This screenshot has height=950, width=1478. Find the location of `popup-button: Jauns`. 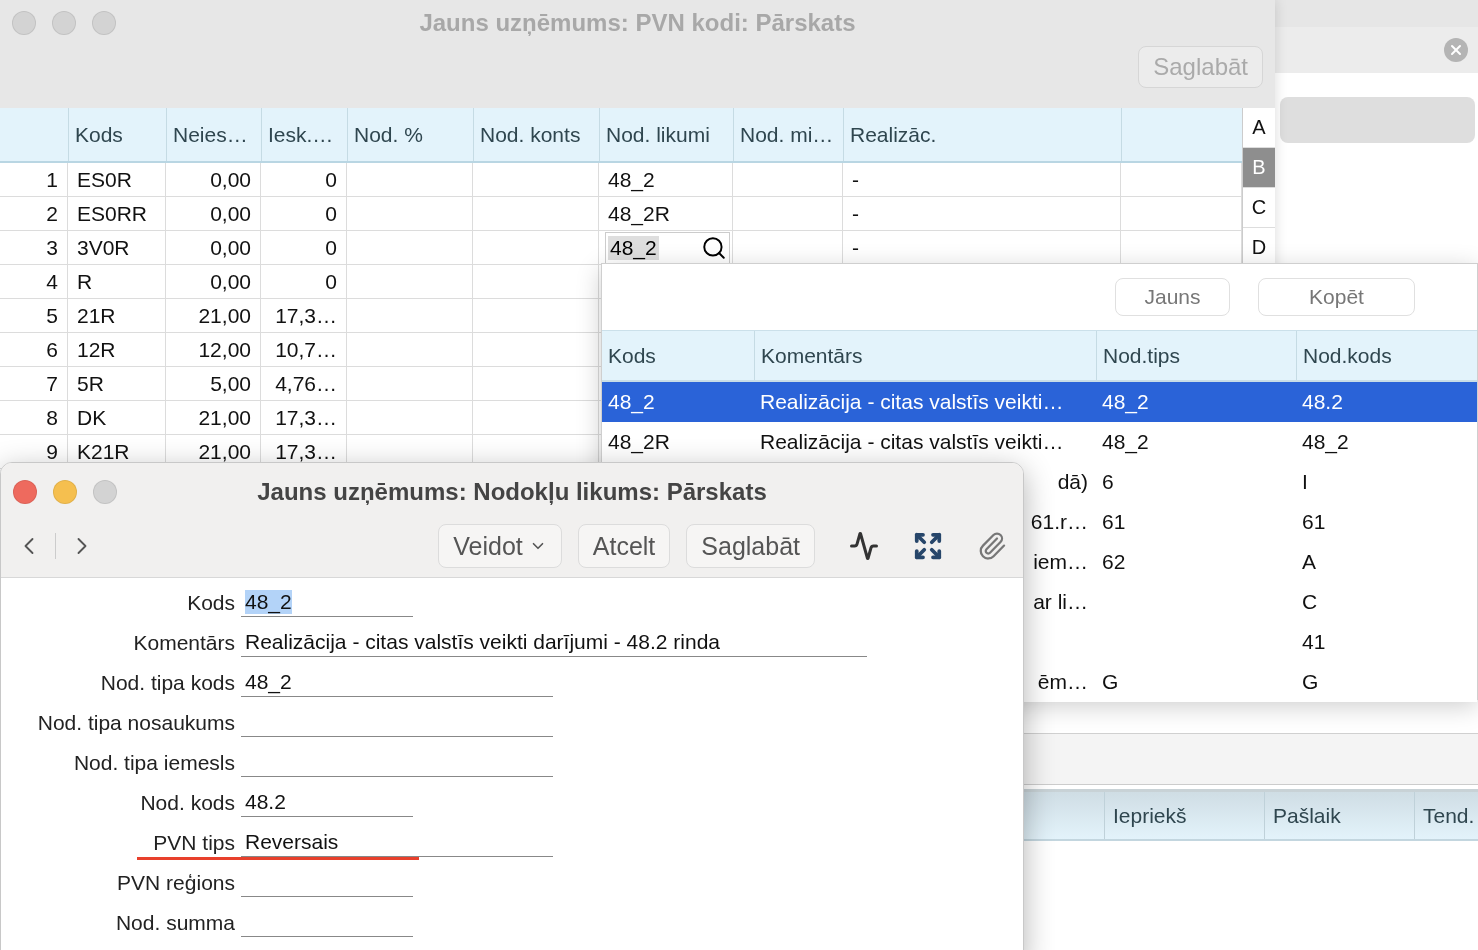

popup-button: Jauns is located at coordinates (1172, 297).